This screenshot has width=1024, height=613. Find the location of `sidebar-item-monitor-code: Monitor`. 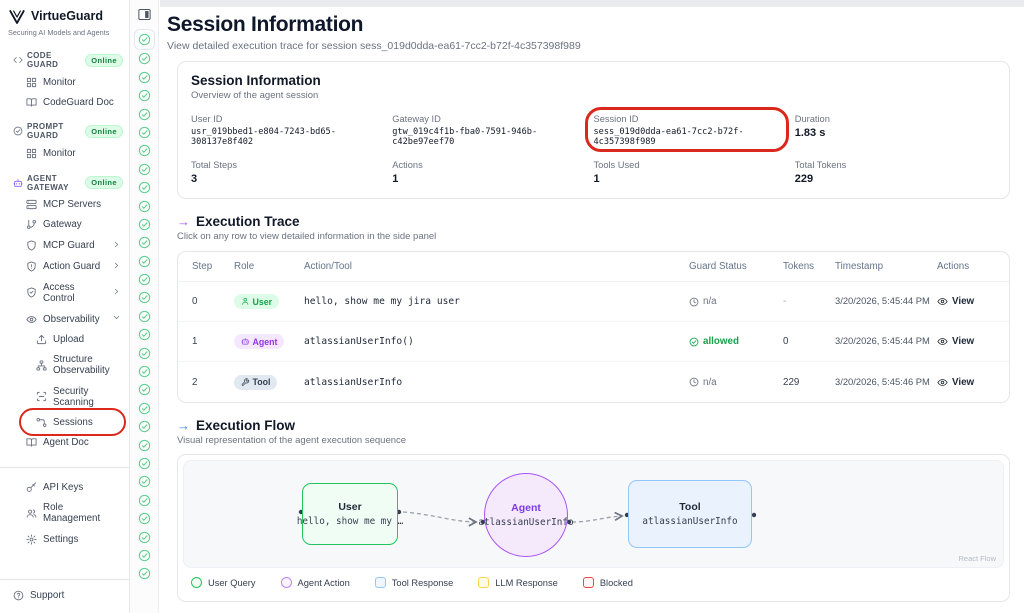

sidebar-item-monitor-code: Monitor is located at coordinates (64, 82).